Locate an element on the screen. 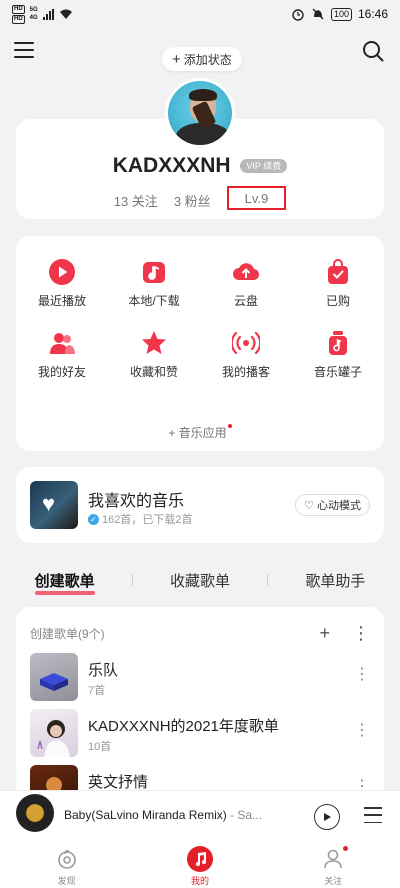 The height and width of the screenshot is (888, 400). playlist-name: 英文抒情 is located at coordinates (118, 782).